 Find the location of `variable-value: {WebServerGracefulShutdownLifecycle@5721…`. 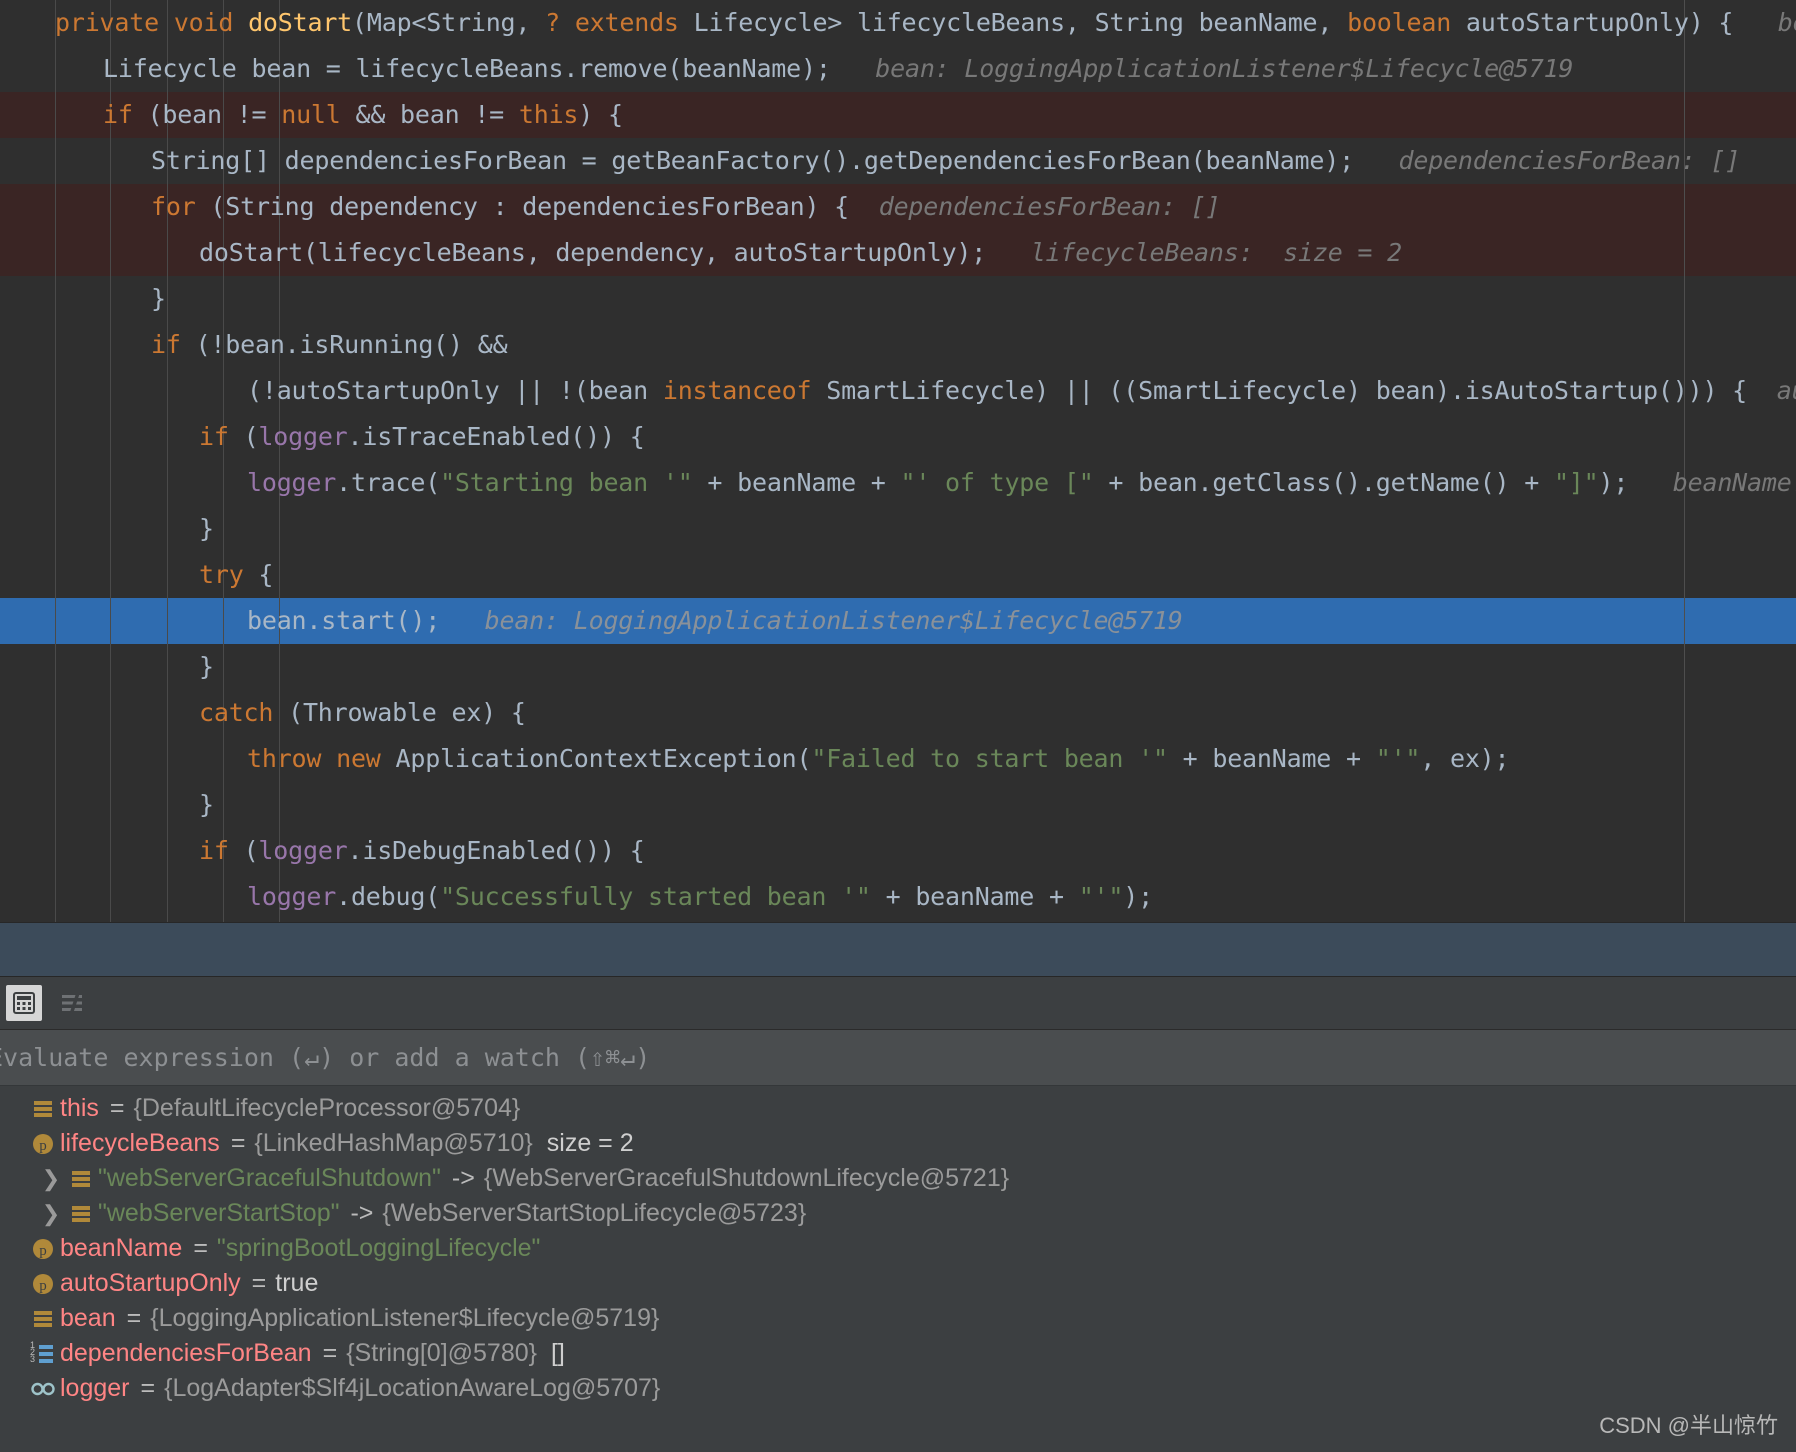

variable-value: {WebServerGracefulShutdownLifecycle@5721… is located at coordinates (746, 1178).